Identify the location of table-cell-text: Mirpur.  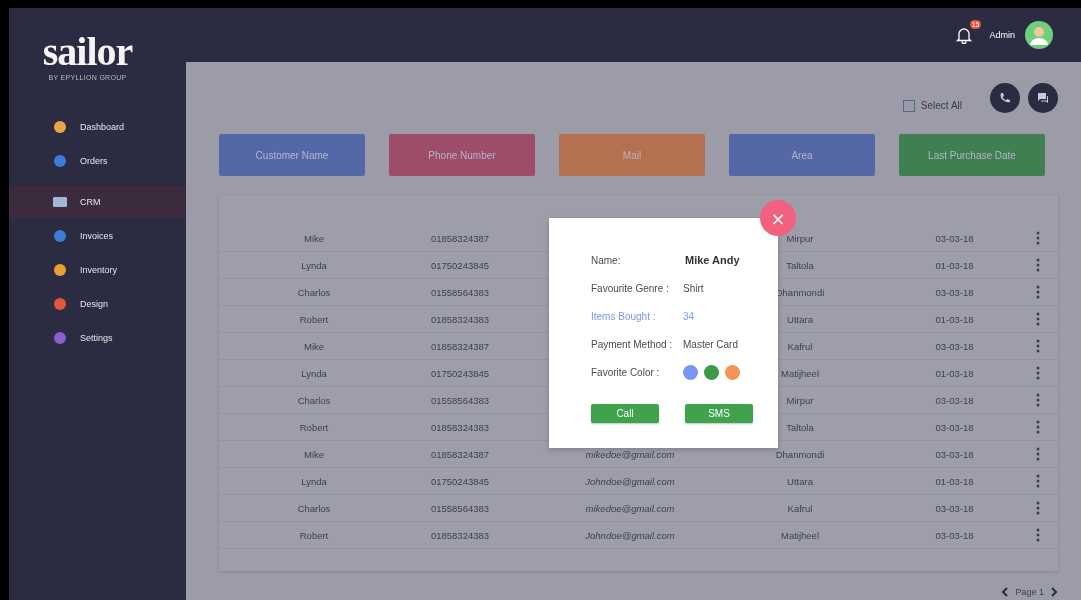
(800, 400).